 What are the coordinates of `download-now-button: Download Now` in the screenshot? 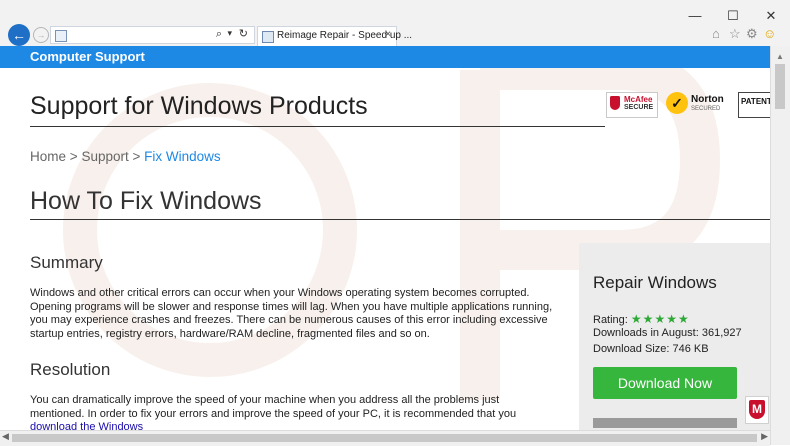 It's located at (665, 383).